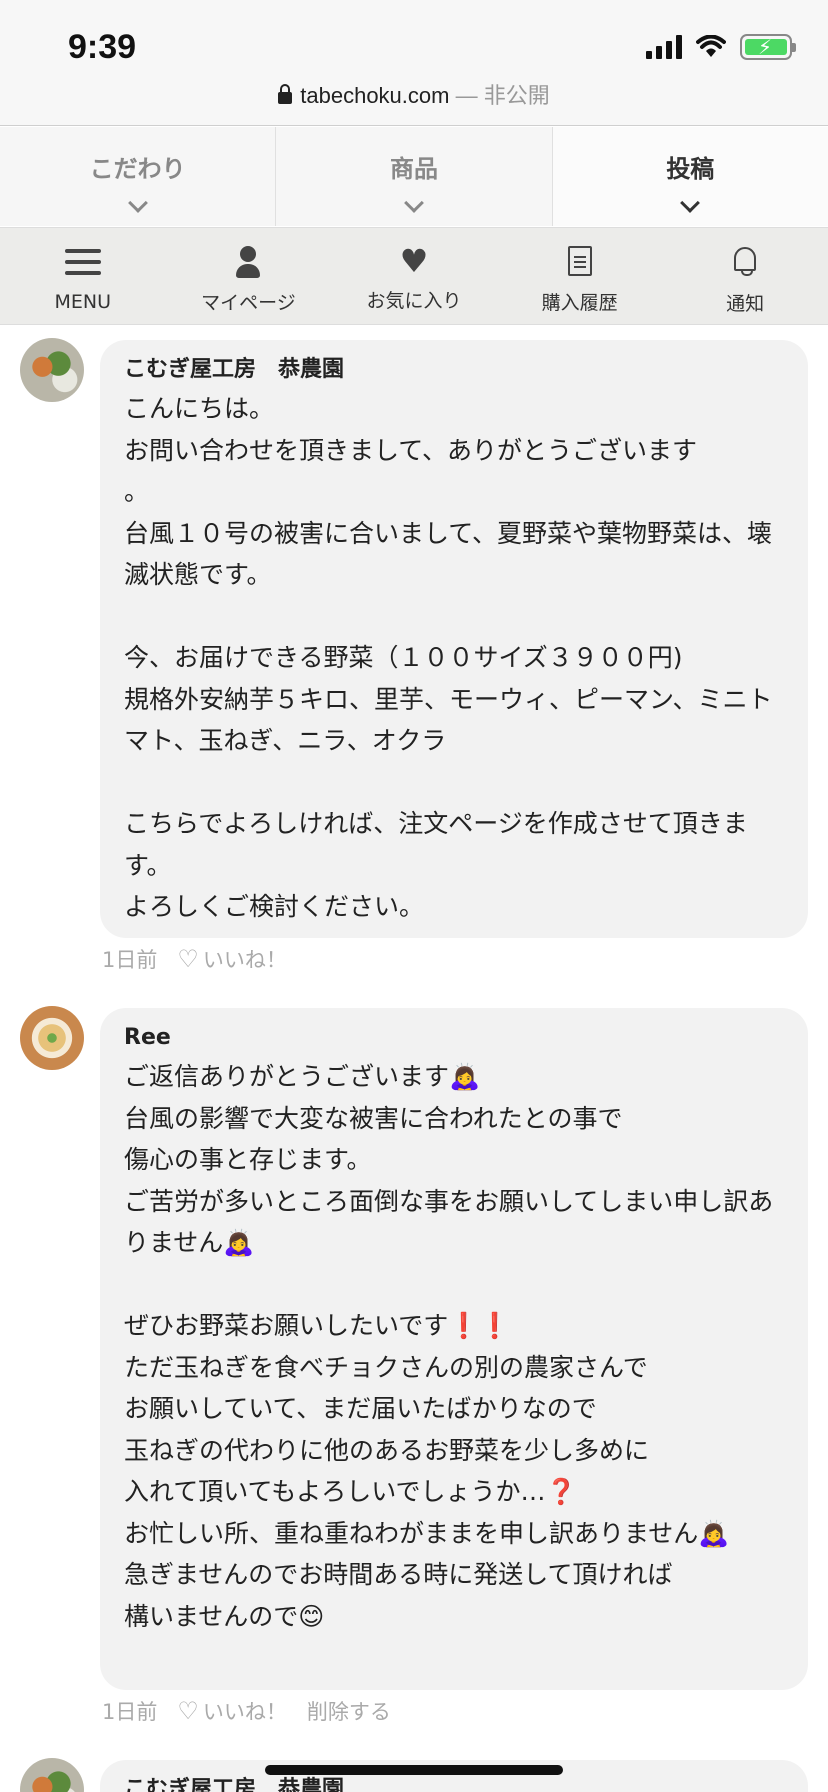  I want to click on signal-icon, so click(664, 47).